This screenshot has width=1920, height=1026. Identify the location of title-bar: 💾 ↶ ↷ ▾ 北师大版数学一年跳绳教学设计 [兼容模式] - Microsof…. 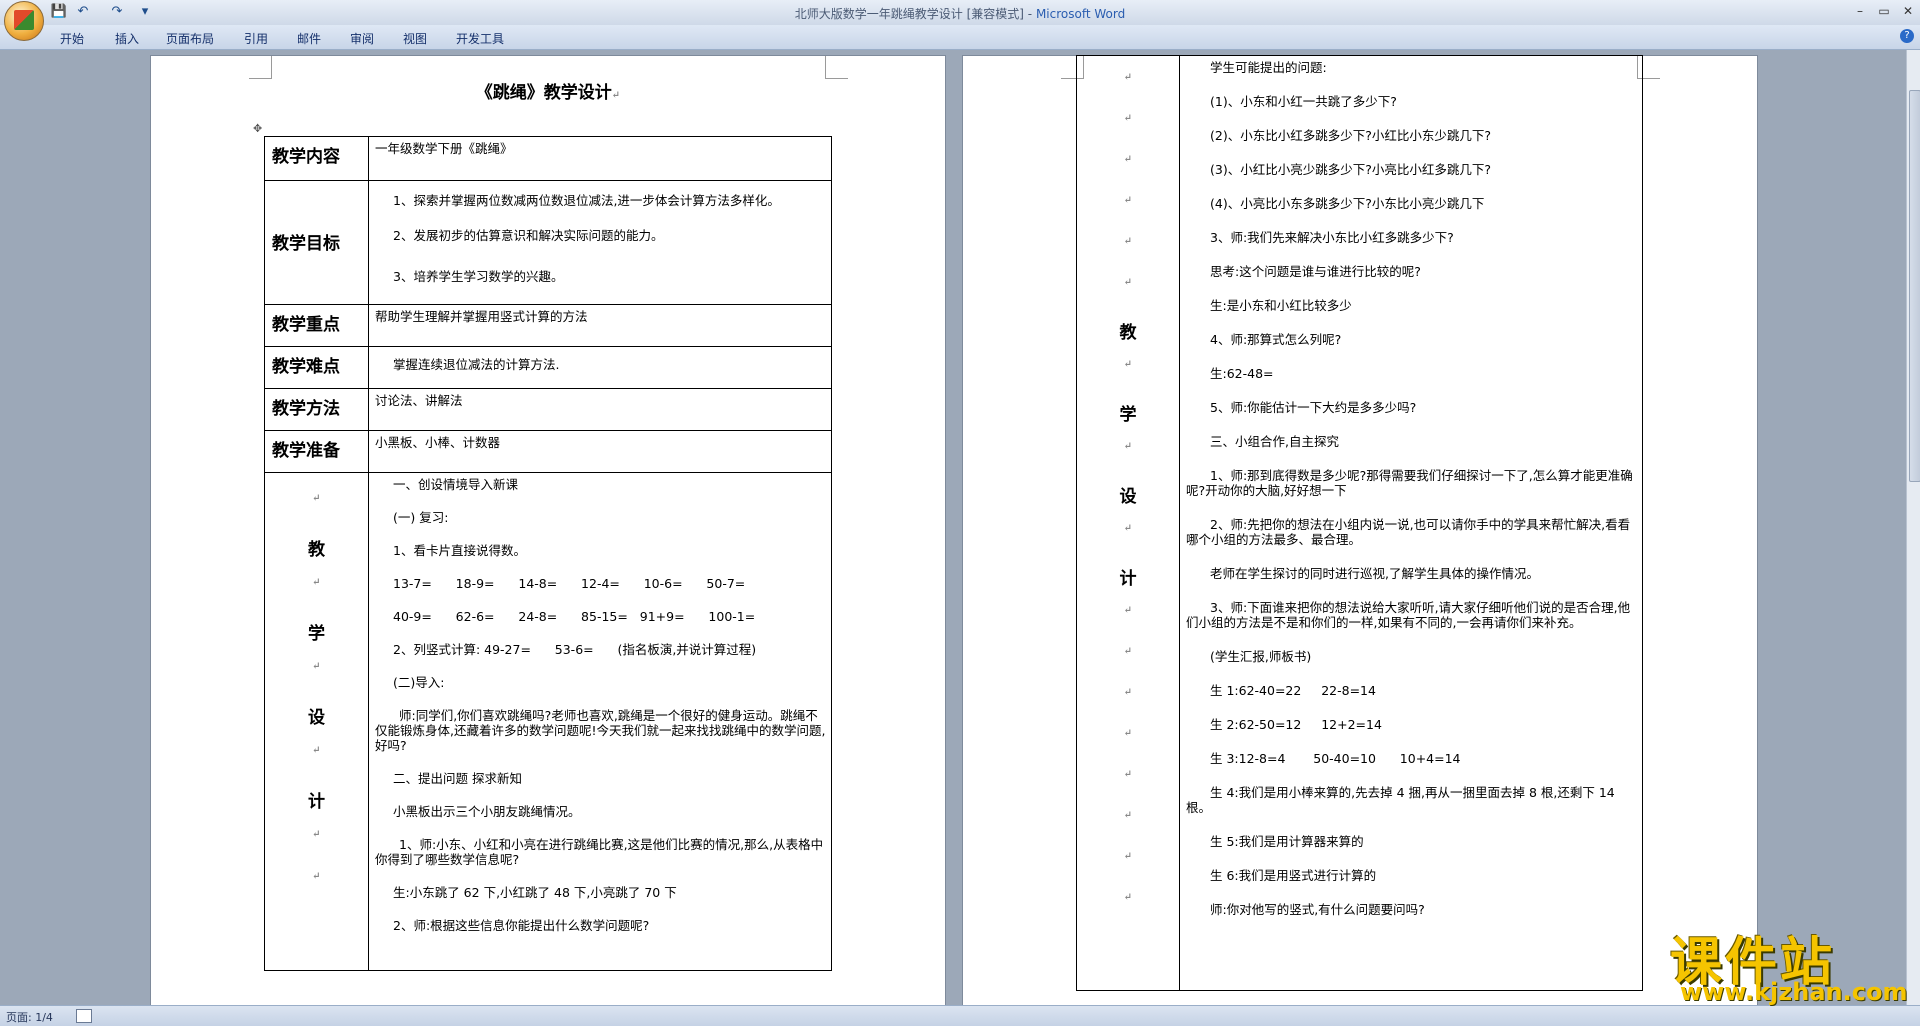
(960, 20).